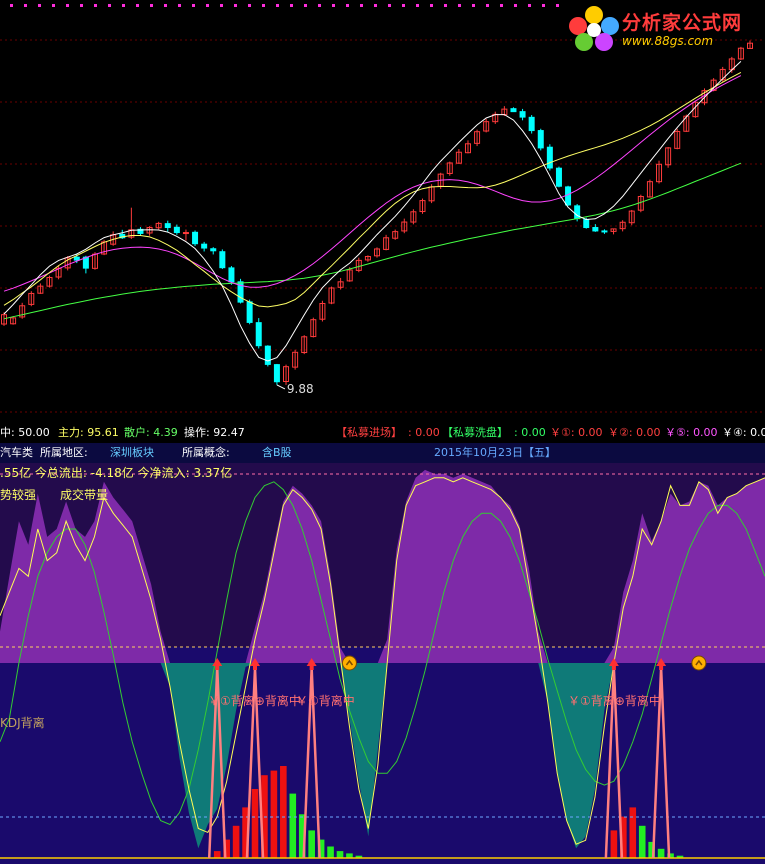 Image resolution: width=765 pixels, height=864 pixels. I want to click on kdj-text: KDJ背离, so click(22, 722).